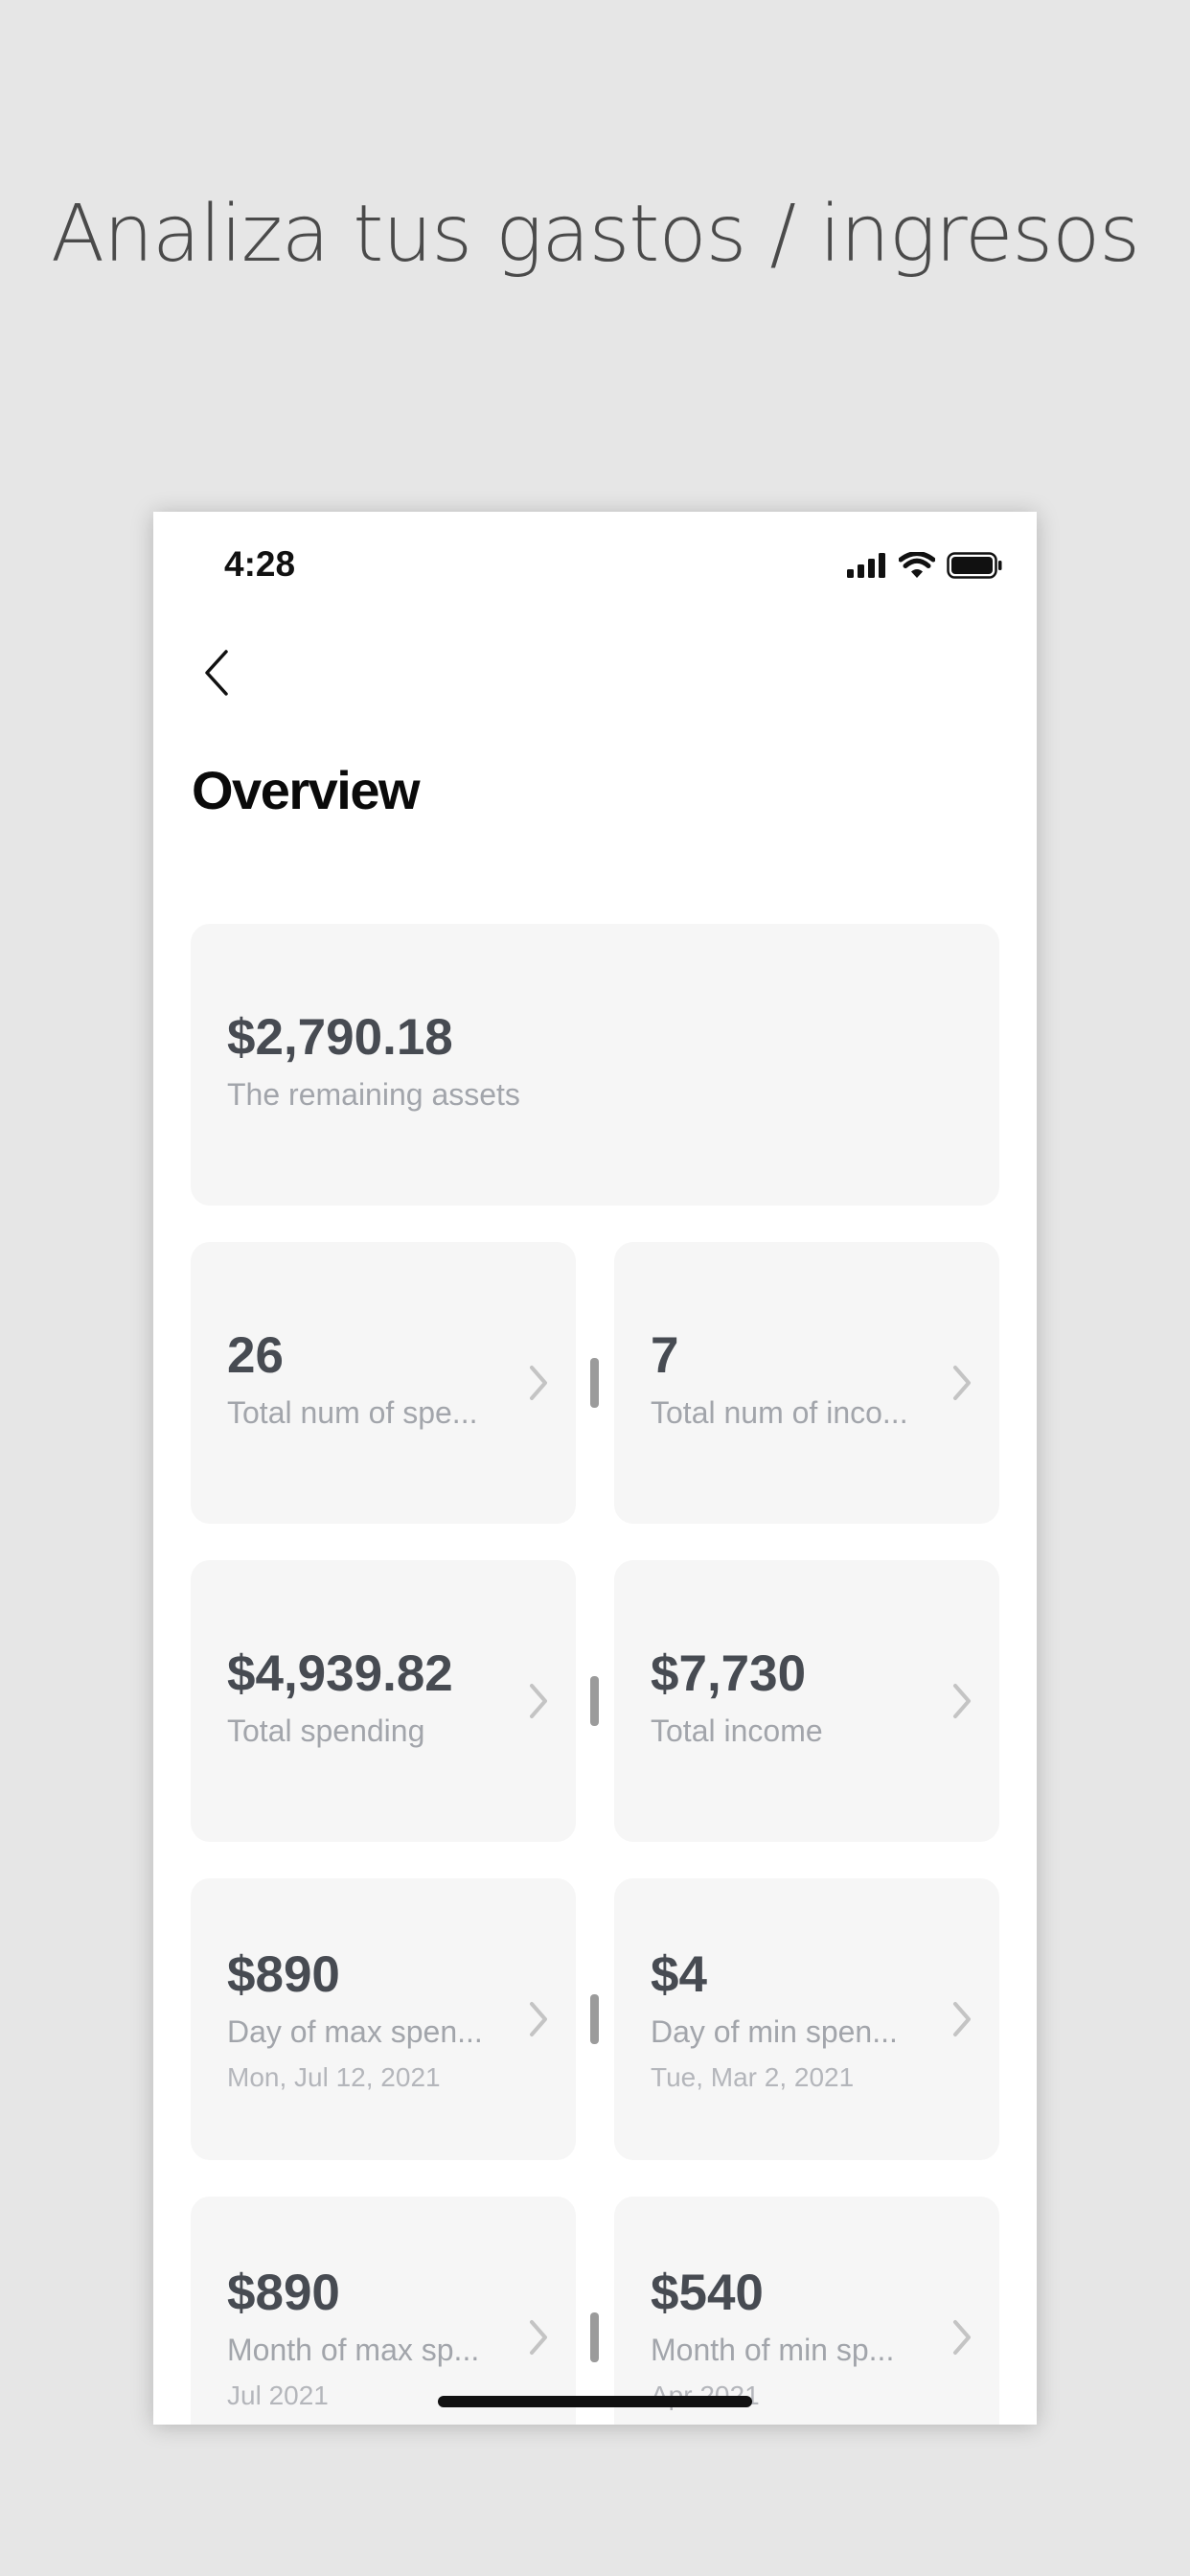  Describe the element at coordinates (665, 1355) in the screenshot. I see `card-value: 7` at that location.